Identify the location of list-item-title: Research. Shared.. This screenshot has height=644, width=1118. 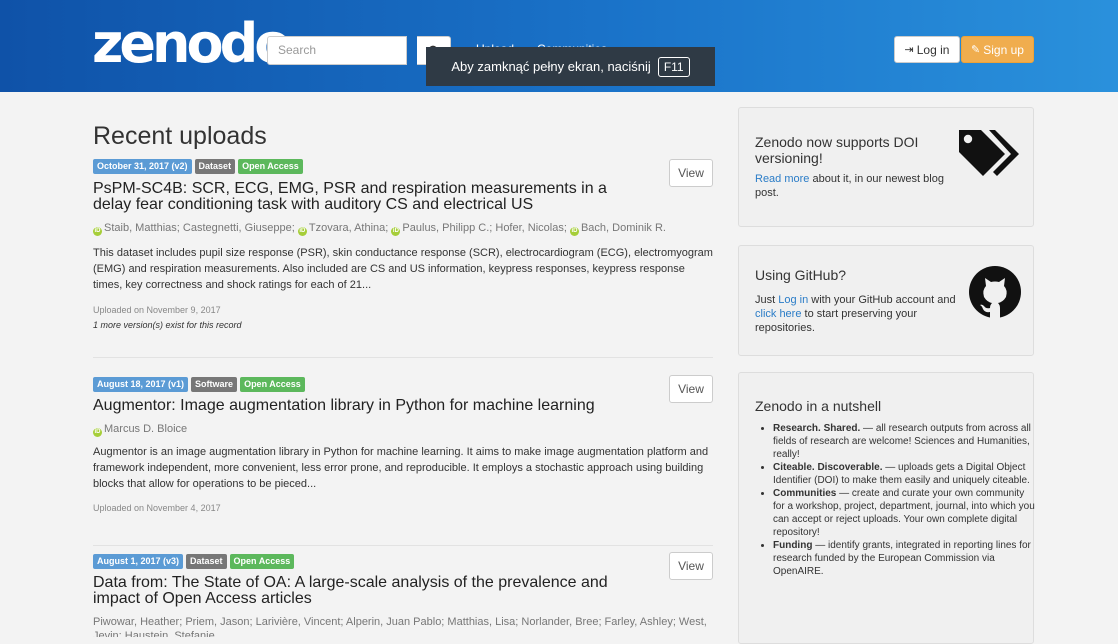
(817, 428).